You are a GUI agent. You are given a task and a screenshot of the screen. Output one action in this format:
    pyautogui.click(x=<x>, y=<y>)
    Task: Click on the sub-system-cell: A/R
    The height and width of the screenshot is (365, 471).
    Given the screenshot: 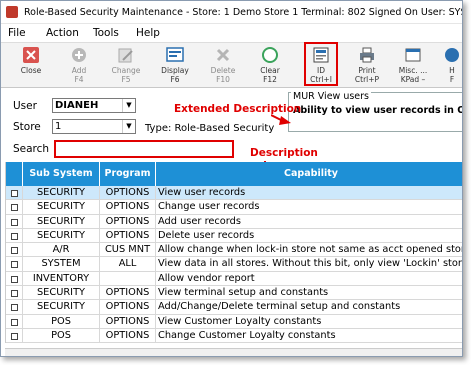 What is the action you would take?
    pyautogui.click(x=61, y=250)
    